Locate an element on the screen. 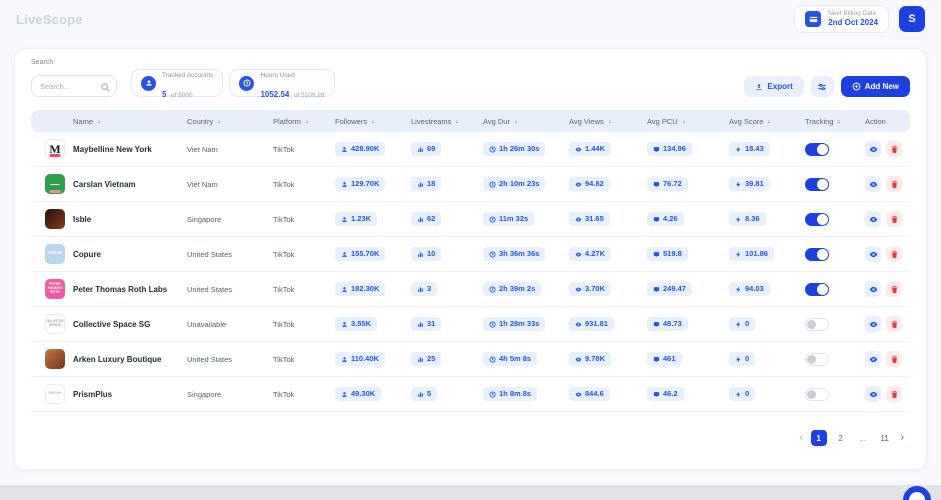 The height and width of the screenshot is (500, 941). table-row: Isble Singapore TikTok 1.23K 62 11m 32s is located at coordinates (470, 219).